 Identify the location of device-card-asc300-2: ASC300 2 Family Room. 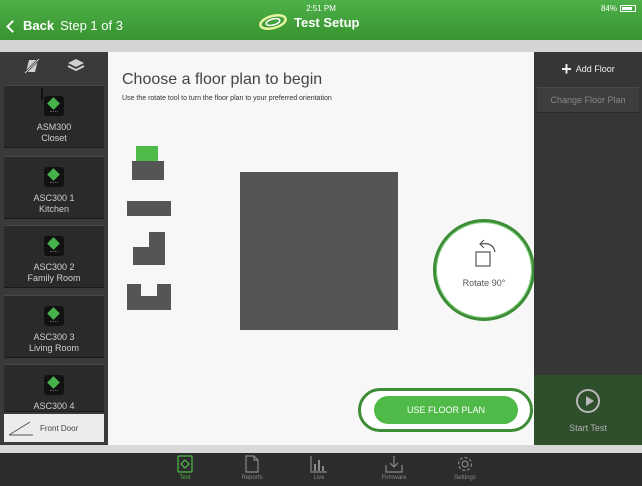
(54, 256).